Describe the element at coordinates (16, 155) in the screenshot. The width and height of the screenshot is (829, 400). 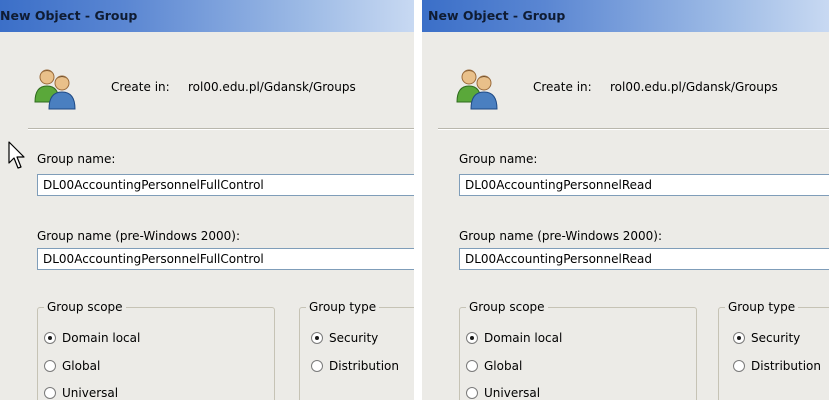
I see `mouse-pointer-icon` at that location.